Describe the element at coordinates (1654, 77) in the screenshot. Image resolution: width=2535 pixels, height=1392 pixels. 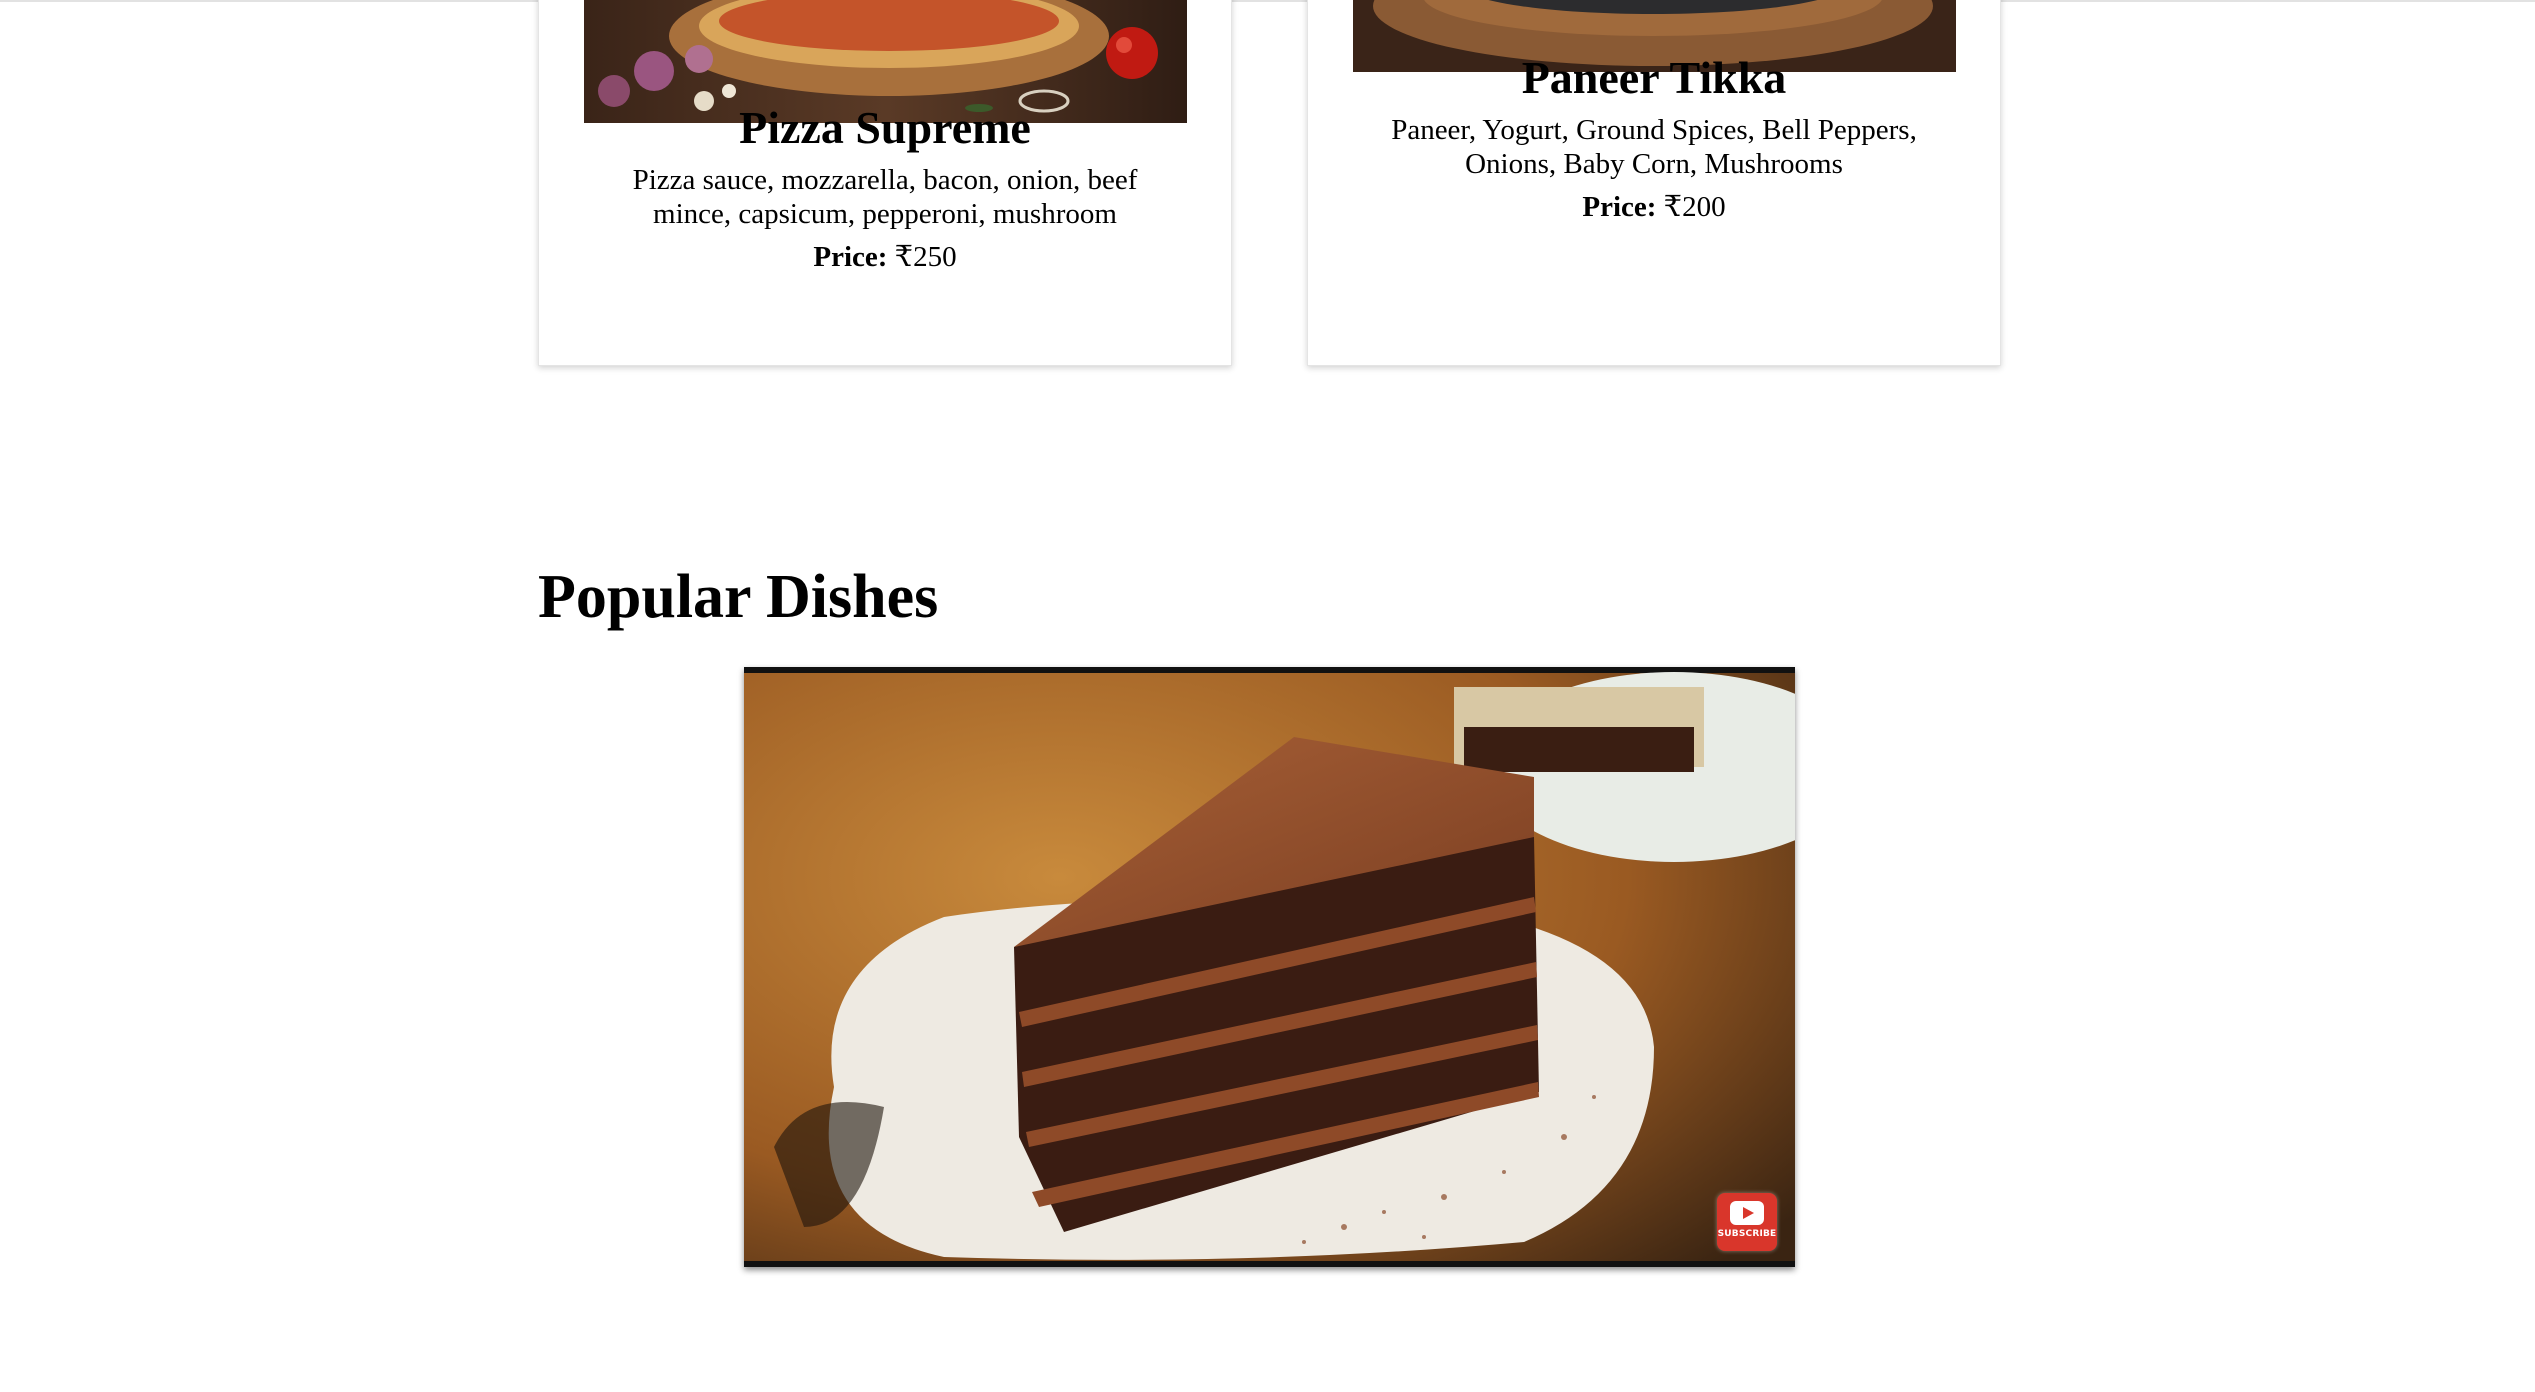
I see `dish-name: Paneer Tikka` at that location.